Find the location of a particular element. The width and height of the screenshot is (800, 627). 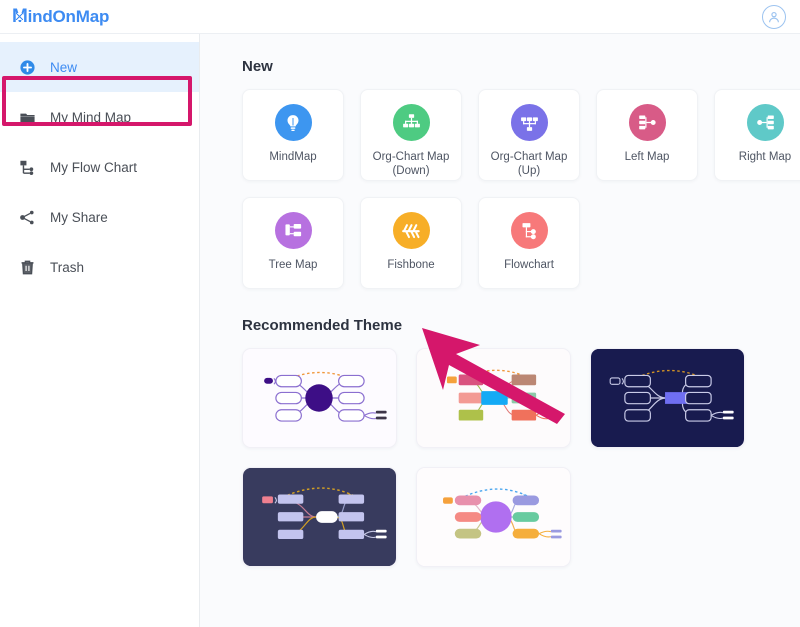

sidebar-item-label: My Flow Chart is located at coordinates (94, 167).